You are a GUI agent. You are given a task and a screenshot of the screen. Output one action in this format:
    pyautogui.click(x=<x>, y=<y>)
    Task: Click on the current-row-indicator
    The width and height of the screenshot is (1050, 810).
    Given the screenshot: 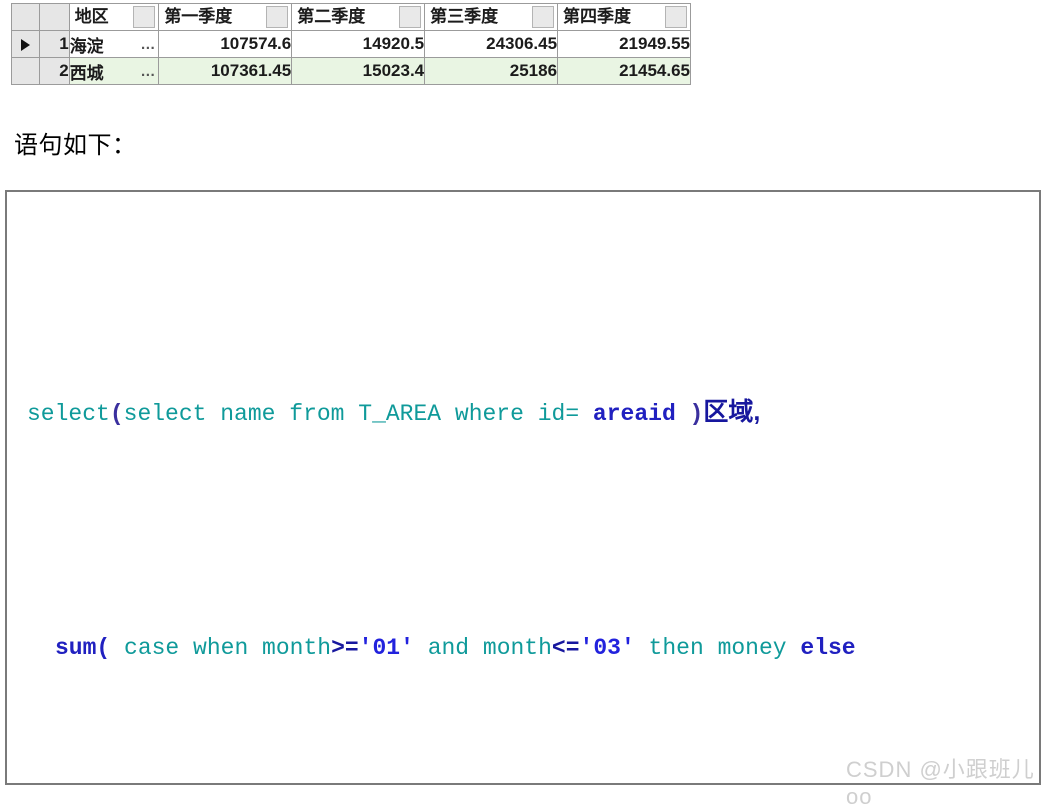 What is the action you would take?
    pyautogui.click(x=25, y=44)
    